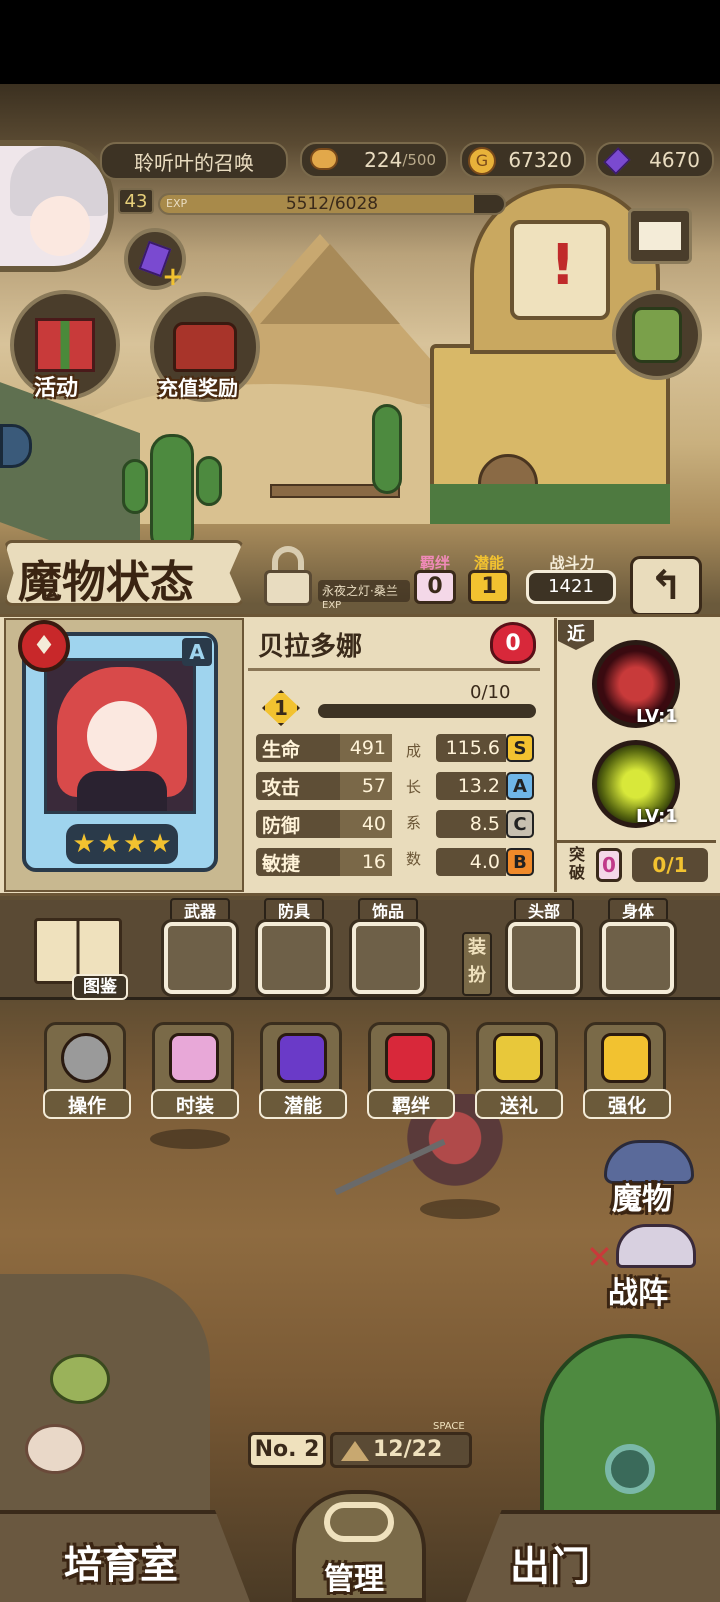  I want to click on bond-badge: 羁绊 0, so click(435, 579).